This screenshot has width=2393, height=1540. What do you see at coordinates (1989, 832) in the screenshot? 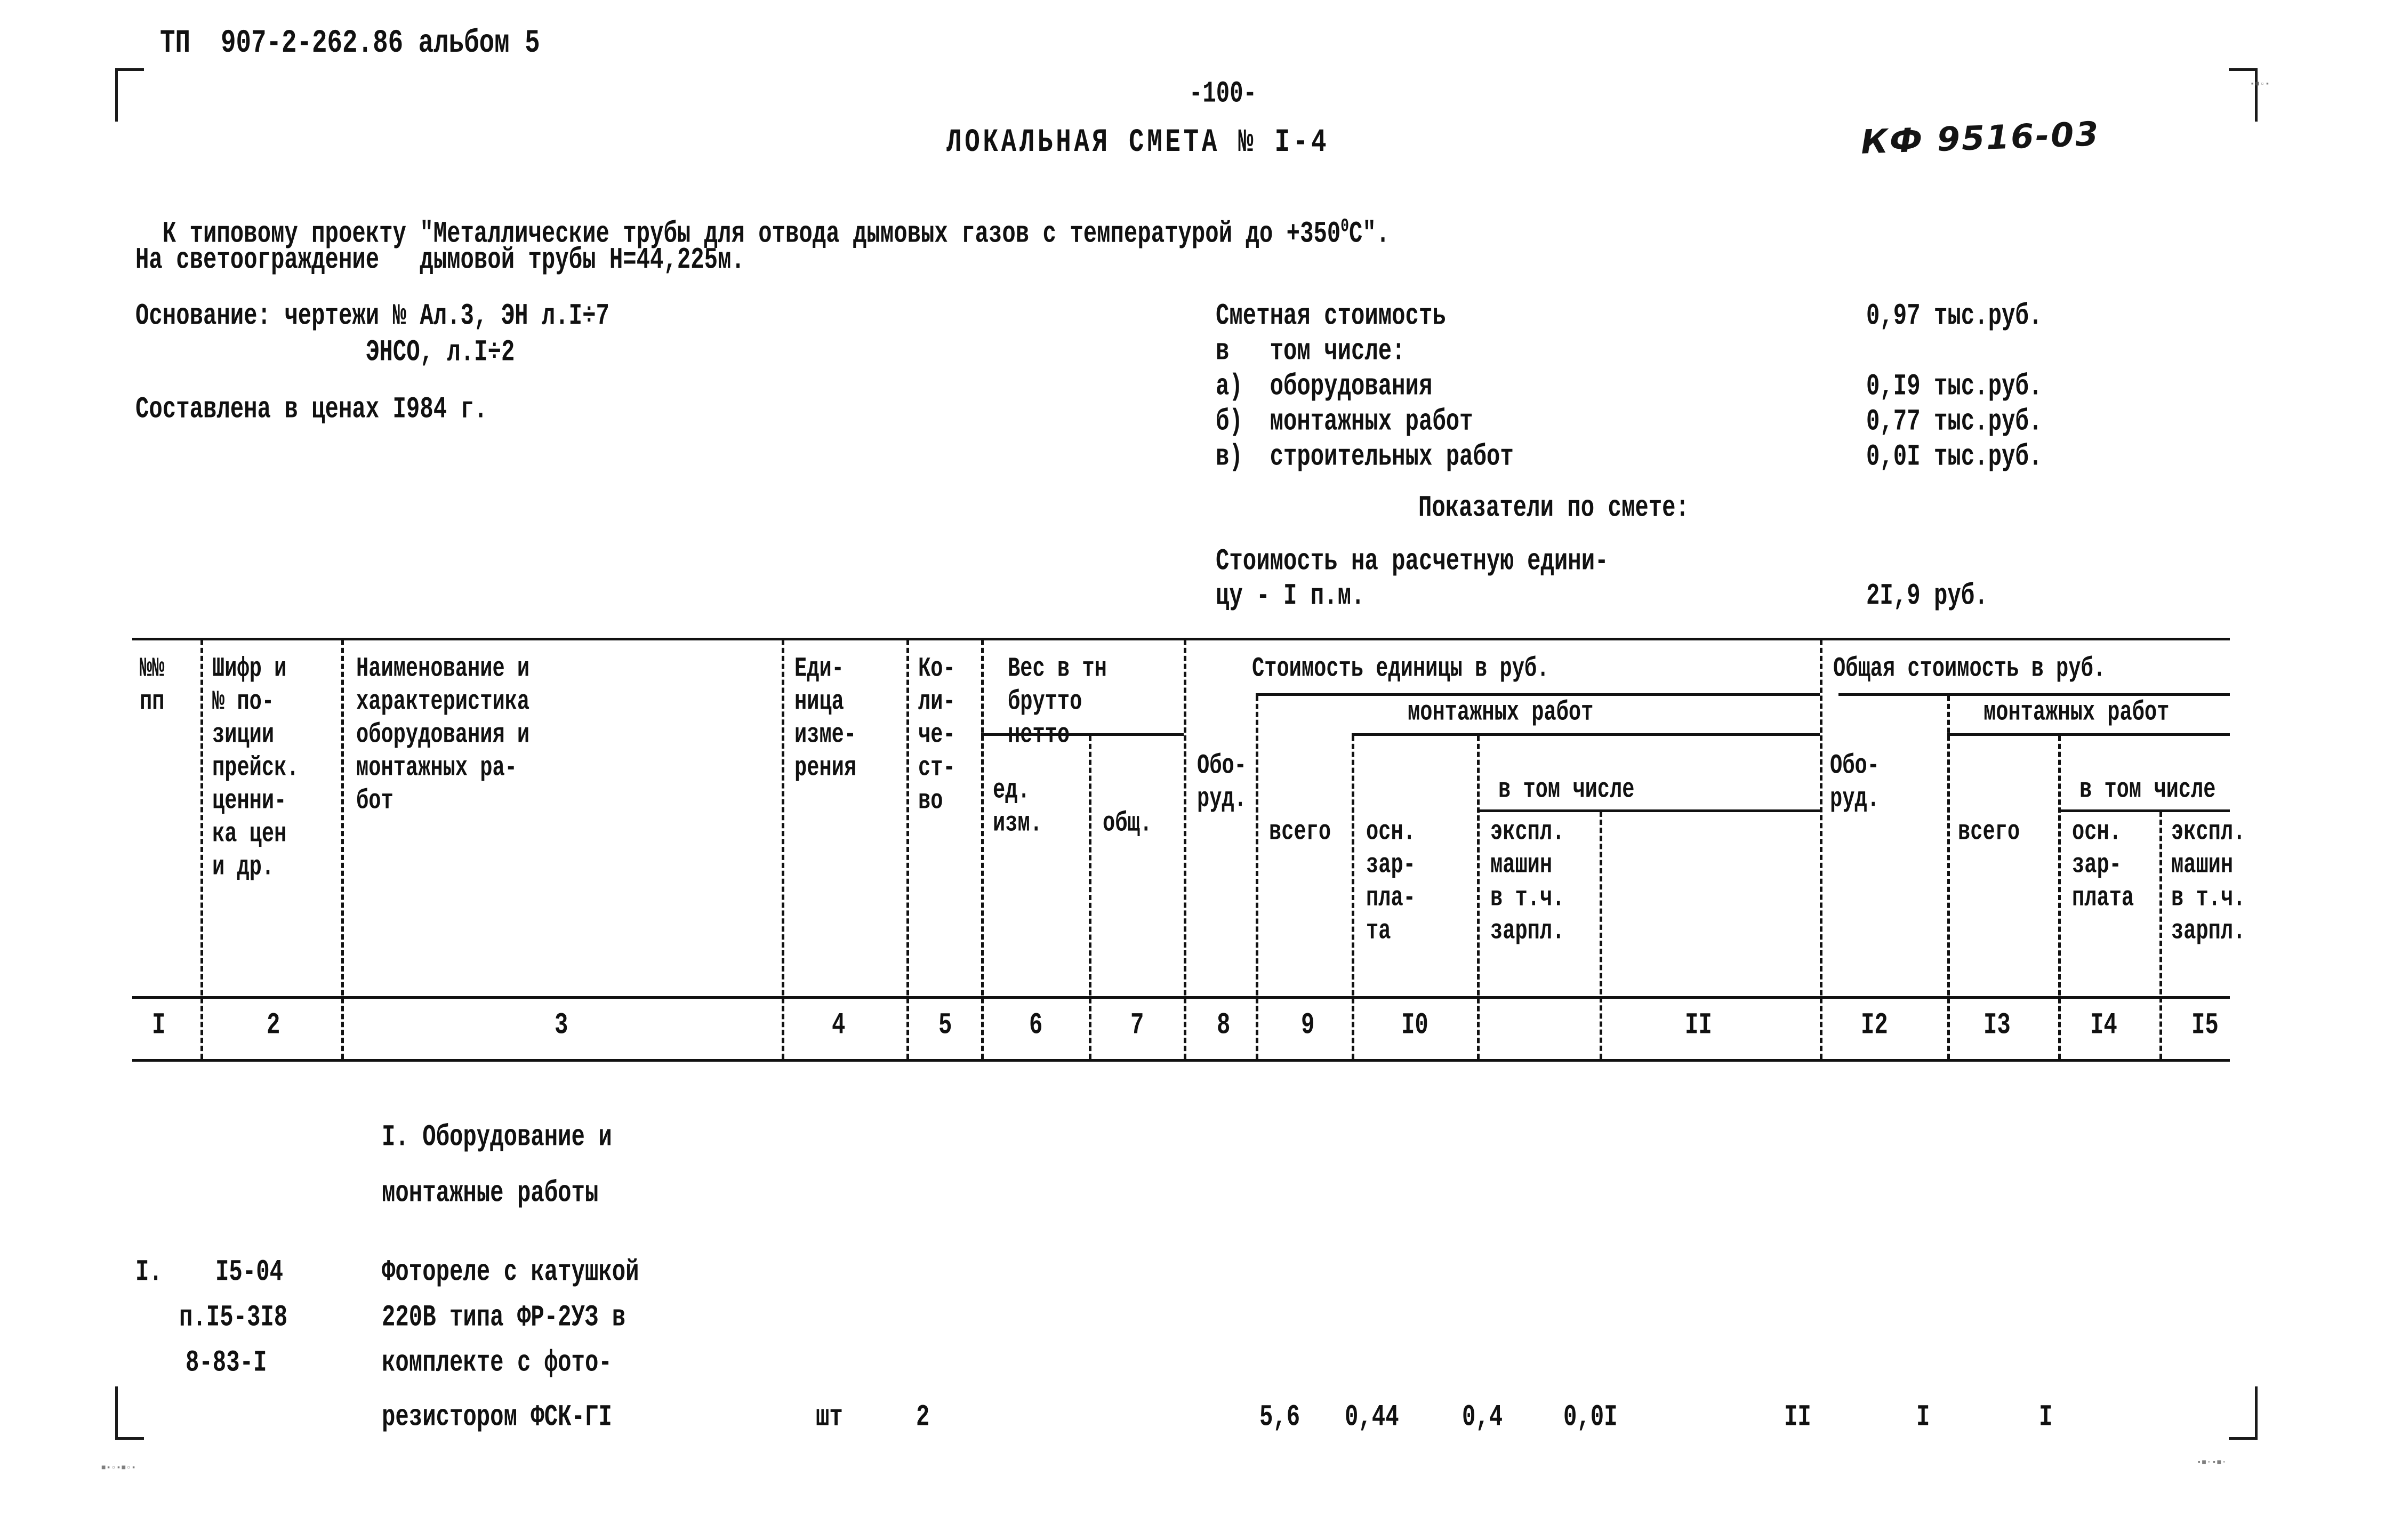
I see `header-inst-all-t: всего` at bounding box center [1989, 832].